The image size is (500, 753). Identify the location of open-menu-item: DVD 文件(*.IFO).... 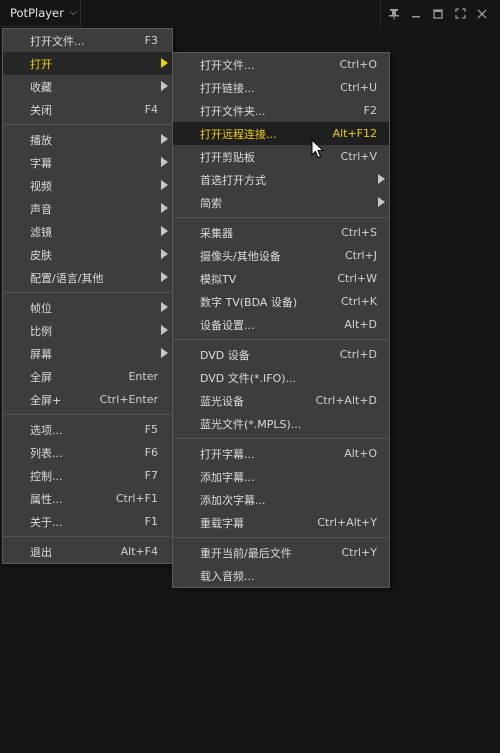
(281, 377).